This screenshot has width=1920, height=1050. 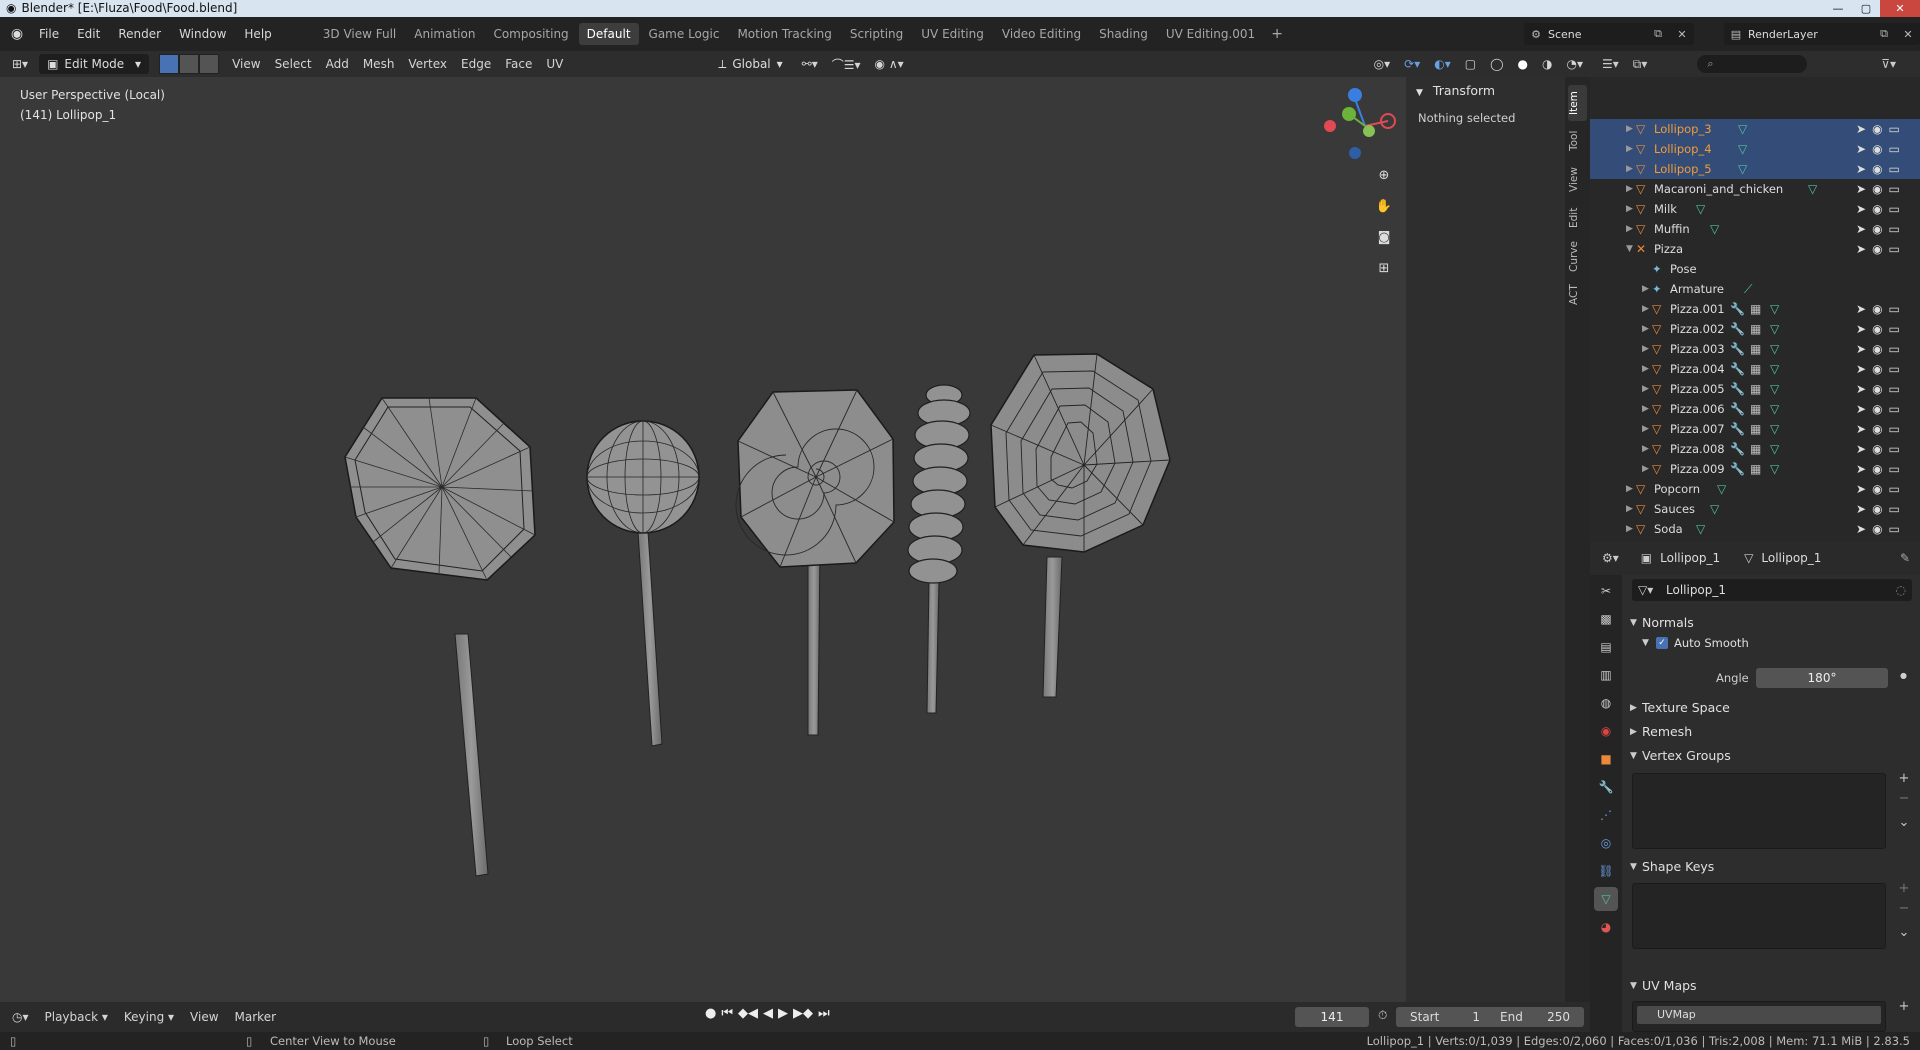 I want to click on tab-scripting: Scripting, so click(x=876, y=34).